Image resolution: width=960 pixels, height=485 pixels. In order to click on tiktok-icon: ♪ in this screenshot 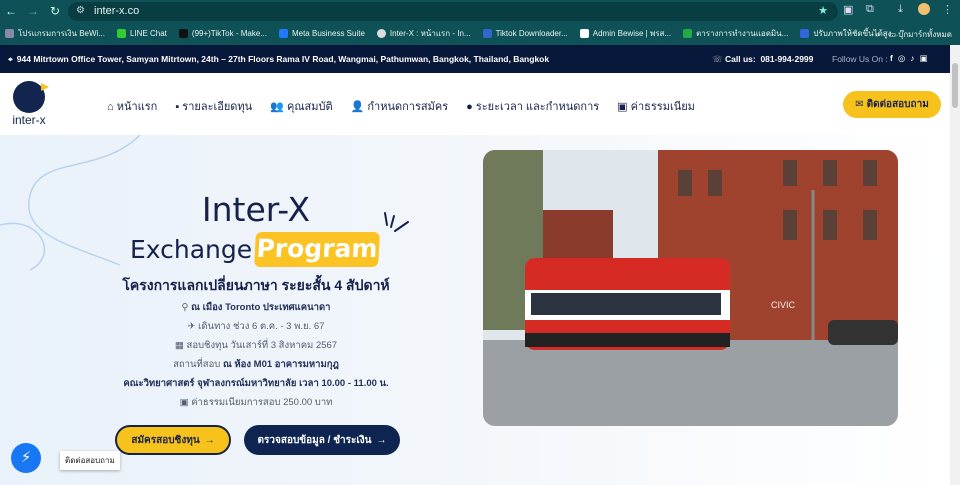, I will do `click(914, 58)`.